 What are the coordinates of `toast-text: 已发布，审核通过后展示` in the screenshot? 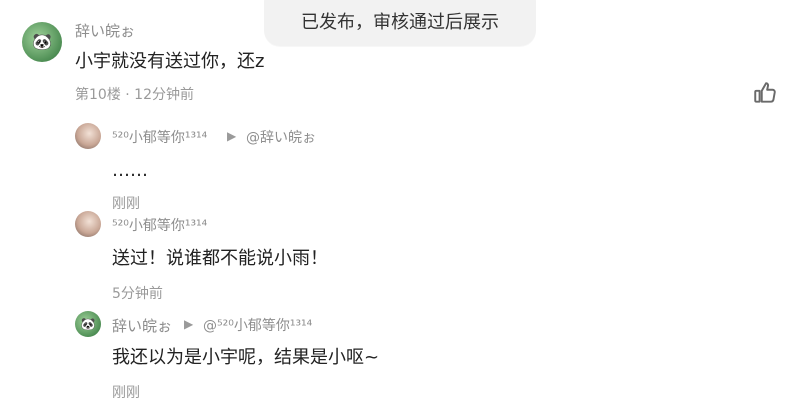 It's located at (400, 22).